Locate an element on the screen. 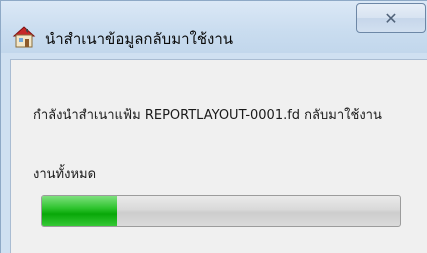 This screenshot has width=427, height=253. house-app-icon is located at coordinates (24, 37).